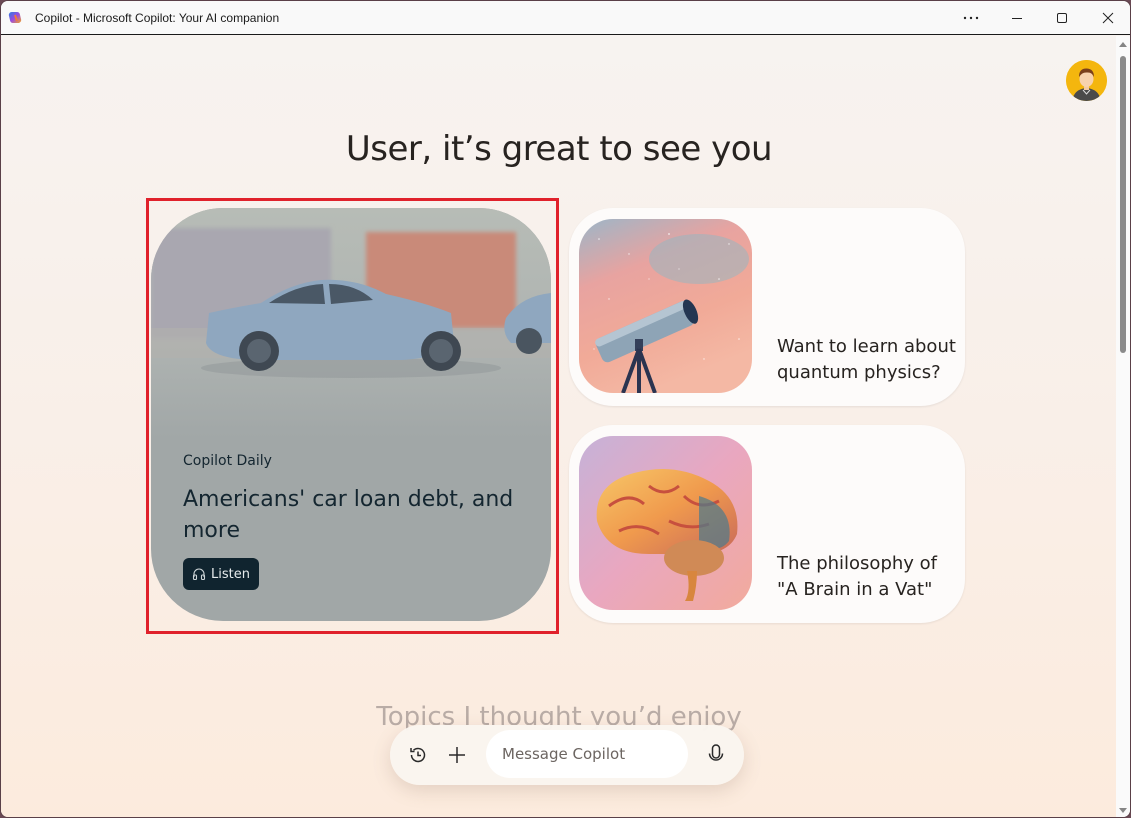 The height and width of the screenshot is (818, 1131). I want to click on copilot-logo-icon, so click(15, 17).